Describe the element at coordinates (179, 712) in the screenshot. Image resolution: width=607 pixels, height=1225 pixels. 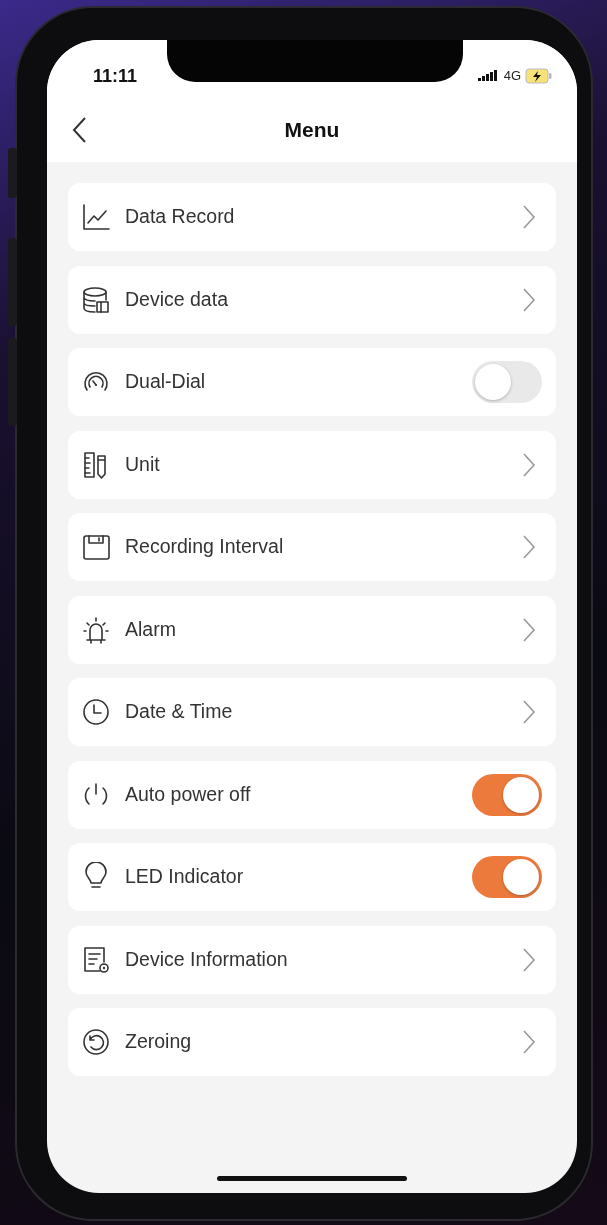
I see `item-label: Date & Time` at that location.